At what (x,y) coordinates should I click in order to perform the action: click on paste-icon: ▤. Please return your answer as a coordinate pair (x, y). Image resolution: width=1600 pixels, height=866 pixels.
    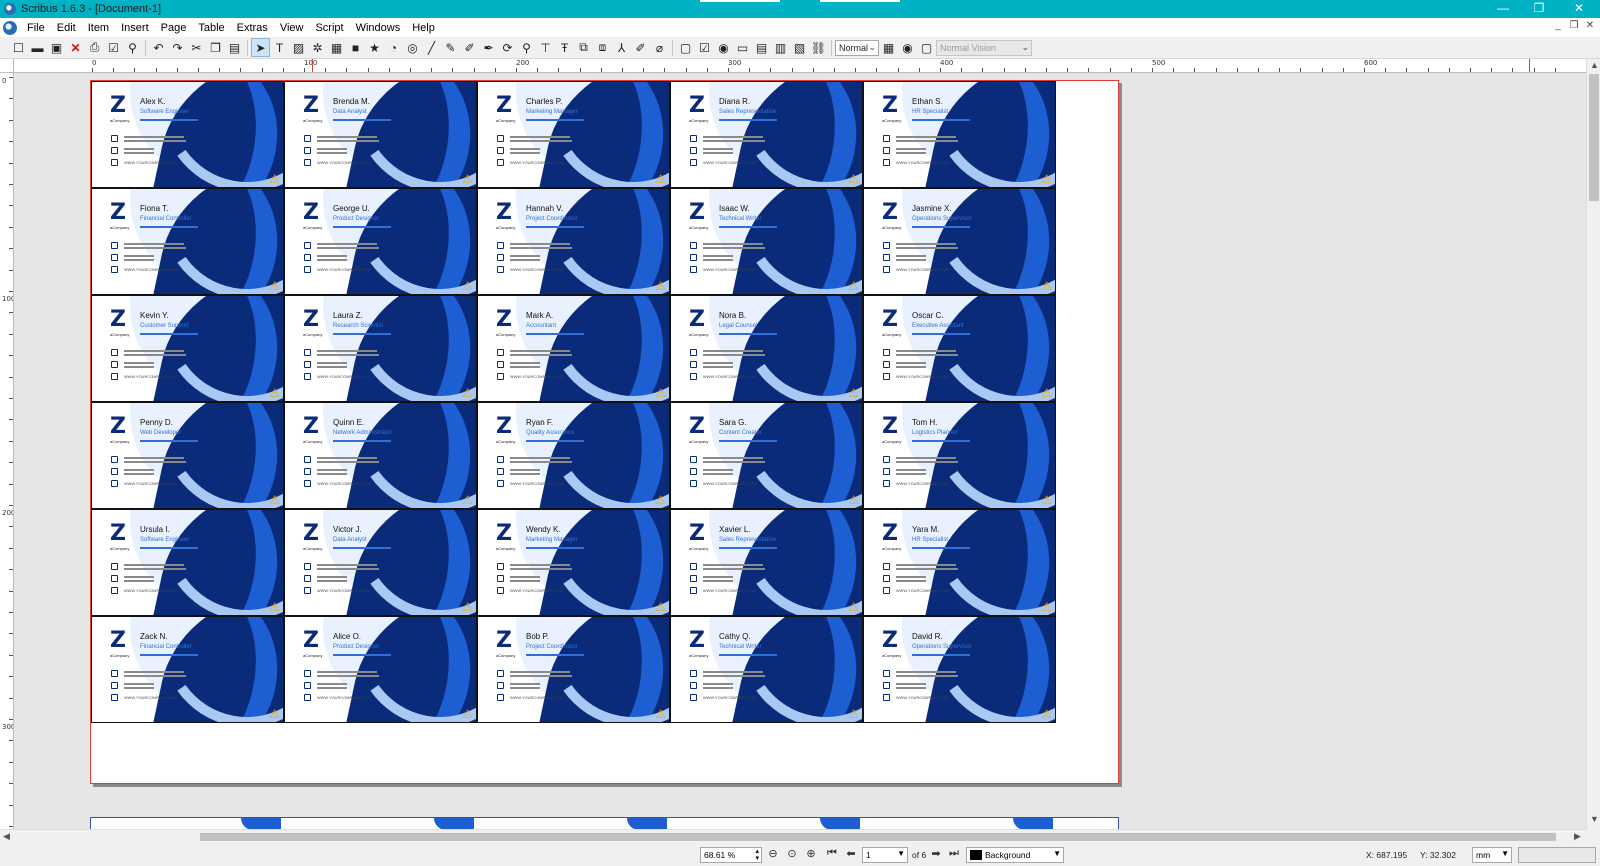
    Looking at the image, I should click on (234, 47).